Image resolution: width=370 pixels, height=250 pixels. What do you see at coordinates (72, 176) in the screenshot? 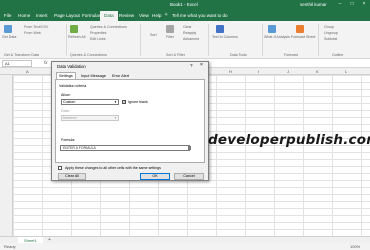
I see `clear-all-button: Clear All` at bounding box center [72, 176].